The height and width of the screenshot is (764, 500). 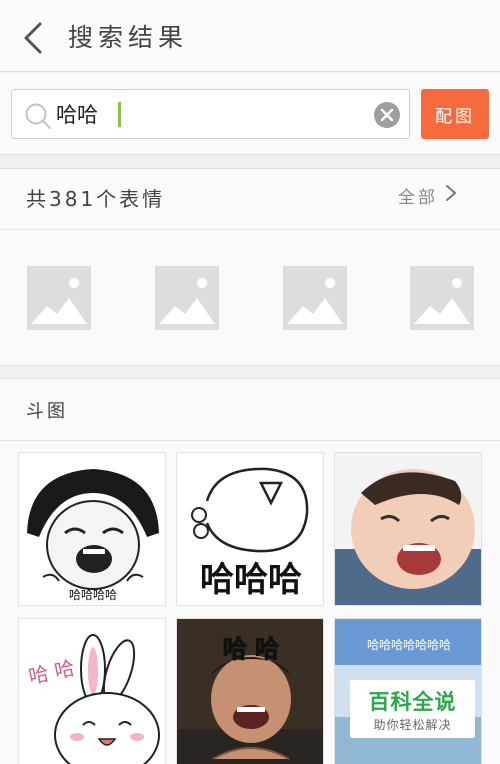 I want to click on page-title: 搜索结果, so click(x=128, y=37).